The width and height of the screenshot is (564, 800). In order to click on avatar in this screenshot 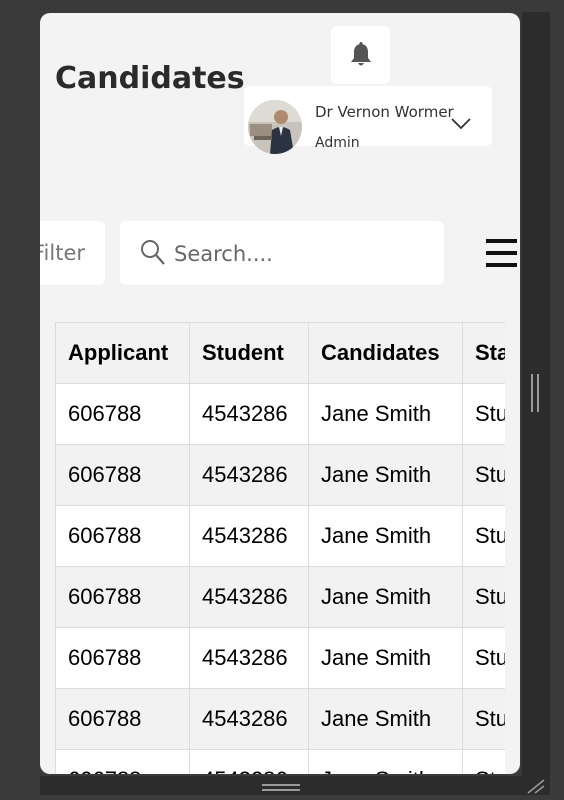, I will do `click(275, 127)`.